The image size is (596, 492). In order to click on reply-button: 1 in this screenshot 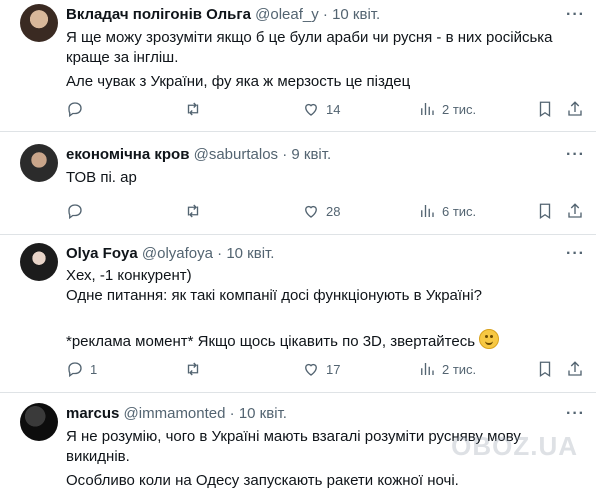, I will do `click(81, 369)`.